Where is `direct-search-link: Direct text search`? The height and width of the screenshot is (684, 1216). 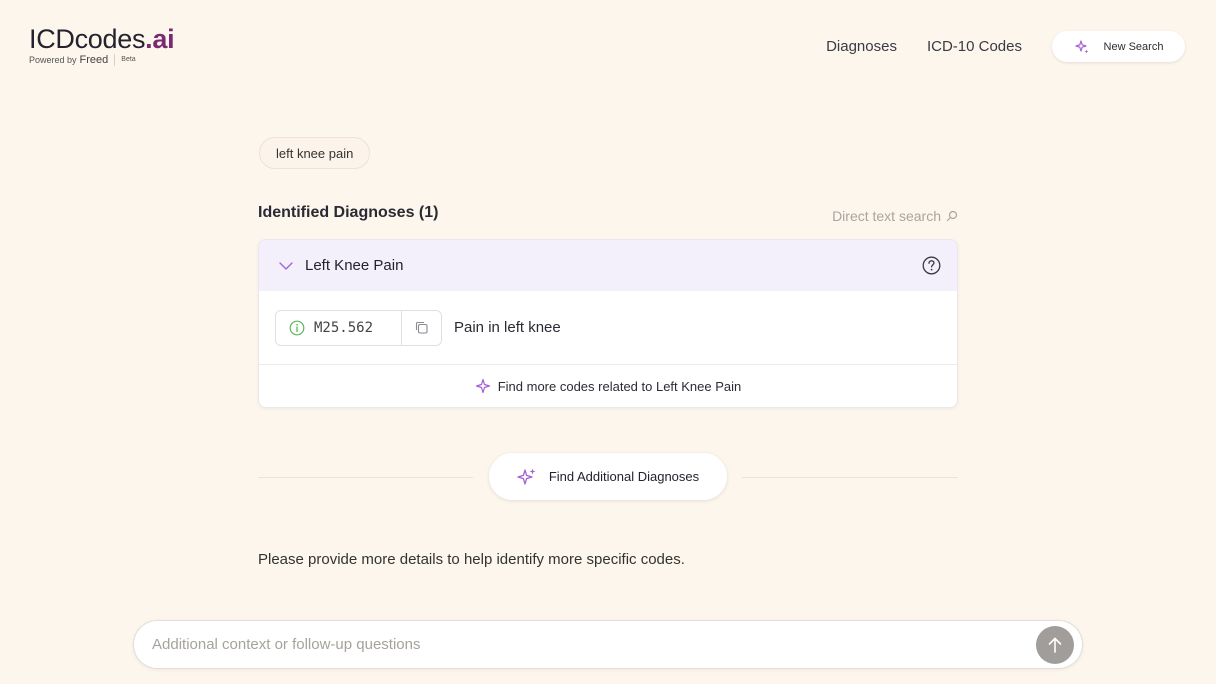
direct-search-link: Direct text search is located at coordinates (895, 216).